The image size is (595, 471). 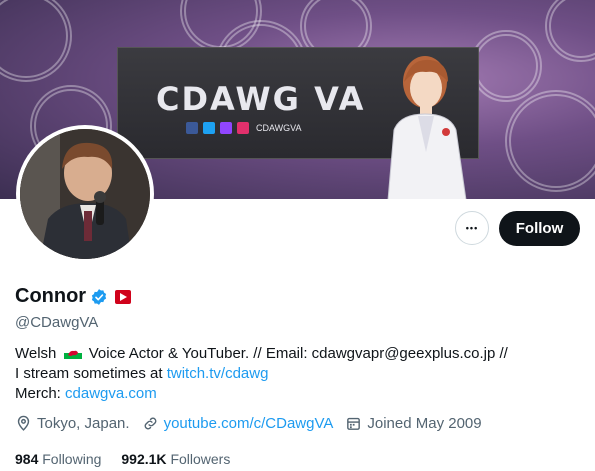 I want to click on display-name: Connor, so click(x=51, y=296).